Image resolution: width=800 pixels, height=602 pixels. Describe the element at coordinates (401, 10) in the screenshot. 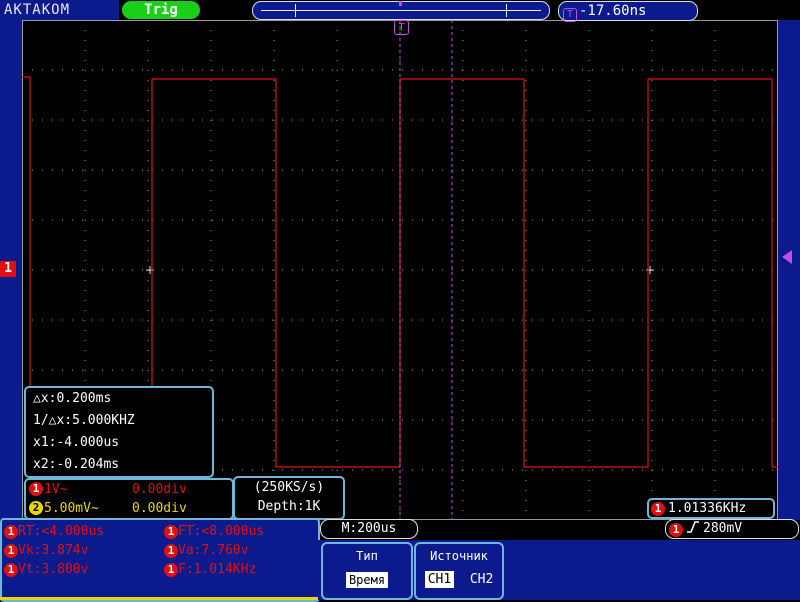

I see `memory-position-bar` at that location.